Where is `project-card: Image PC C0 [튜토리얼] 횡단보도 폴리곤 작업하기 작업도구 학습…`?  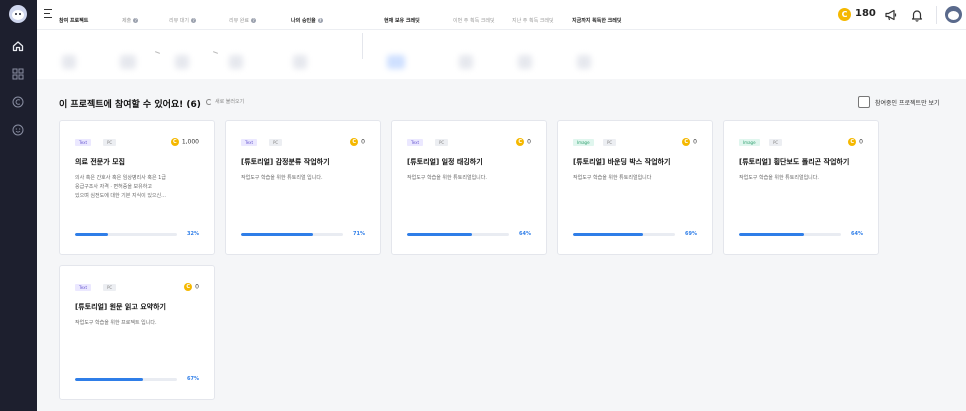 project-card: Image PC C0 [튜토리얼] 횡단보도 폴리곤 작업하기 작업도구 학습… is located at coordinates (801, 187).